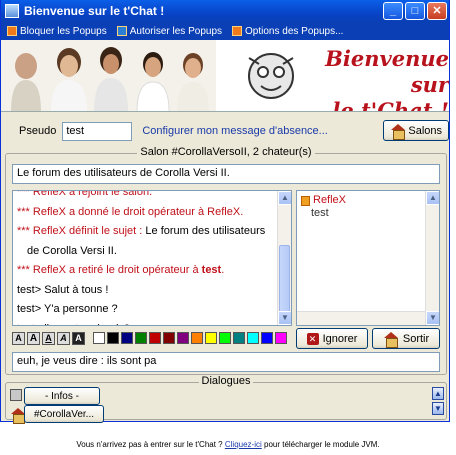  I want to click on salons-button: Salons, so click(416, 130).